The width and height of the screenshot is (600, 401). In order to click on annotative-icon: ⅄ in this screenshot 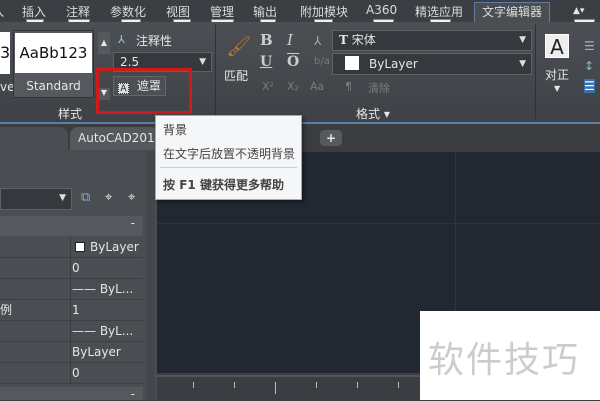, I will do `click(121, 39)`.